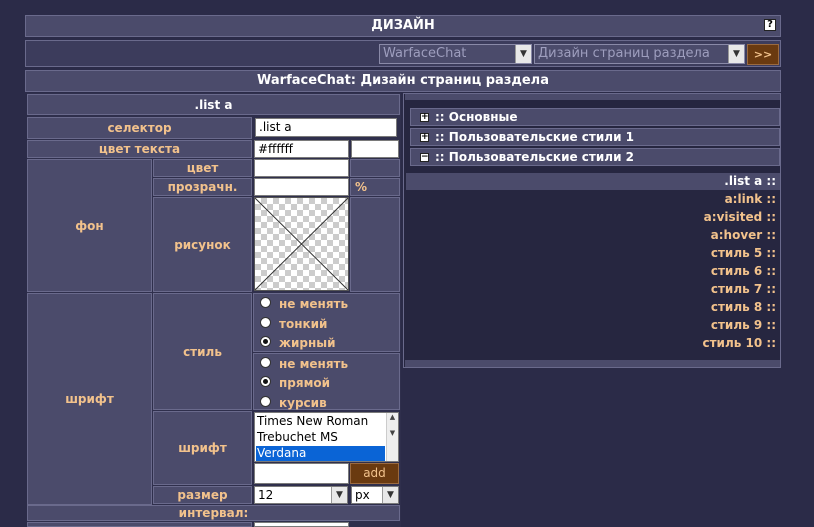  Describe the element at coordinates (202, 244) in the screenshot. I see `bg-image-label: рисунок` at that location.